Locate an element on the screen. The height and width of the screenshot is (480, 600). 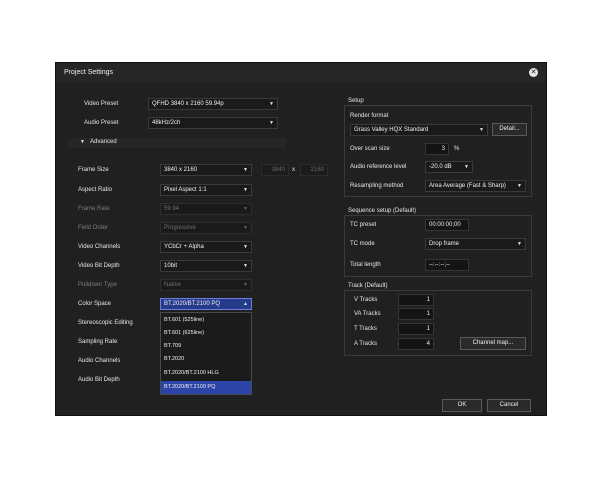
frame-size-dropdown: 3840 x 2160 ▼ is located at coordinates (206, 170).